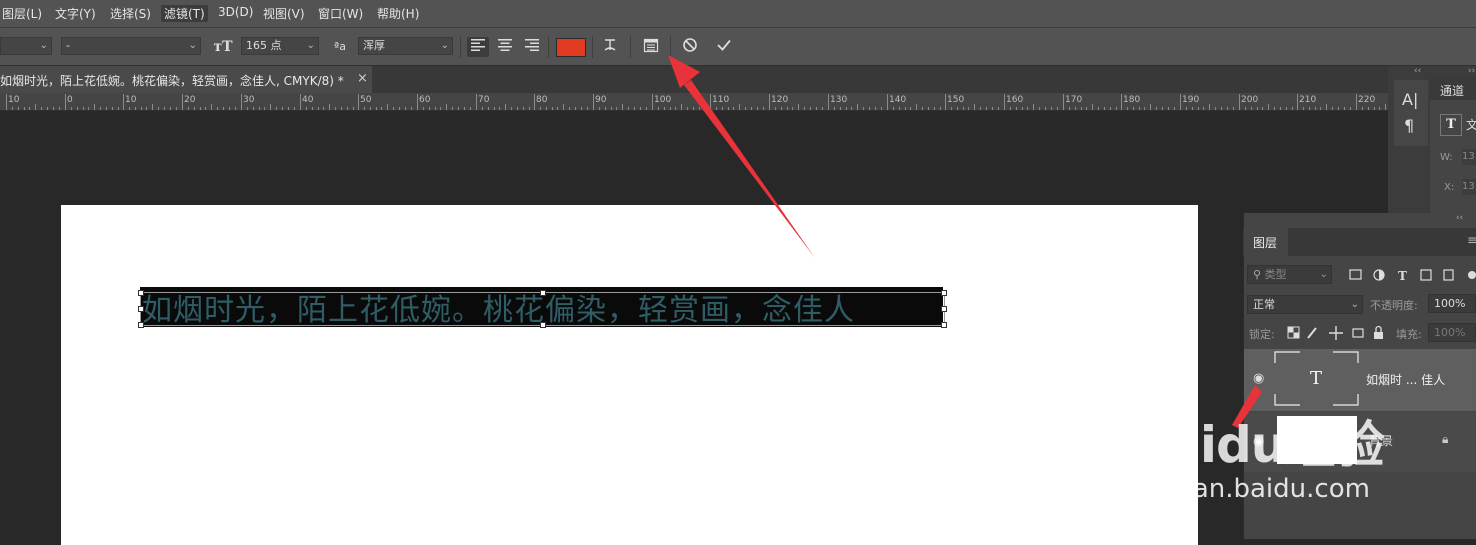 This screenshot has width=1476, height=545. What do you see at coordinates (1257, 445) in the screenshot?
I see `watermark-logo: Baidu经验` at bounding box center [1257, 445].